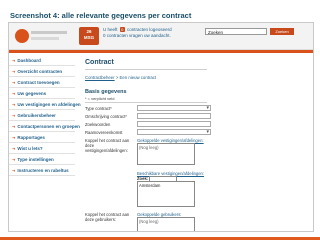 The image size is (320, 240). I want to click on sidebar-item-label: Rapportages, so click(31, 137).